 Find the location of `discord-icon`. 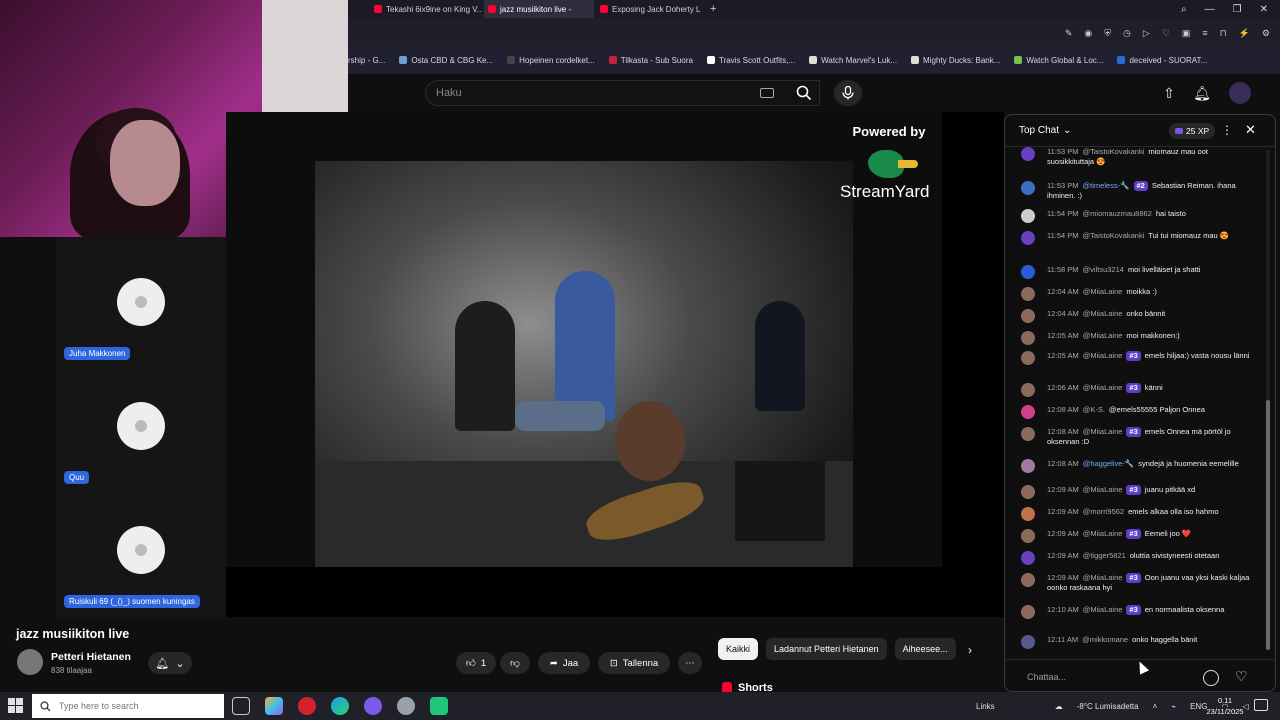

discord-icon is located at coordinates (373, 706).